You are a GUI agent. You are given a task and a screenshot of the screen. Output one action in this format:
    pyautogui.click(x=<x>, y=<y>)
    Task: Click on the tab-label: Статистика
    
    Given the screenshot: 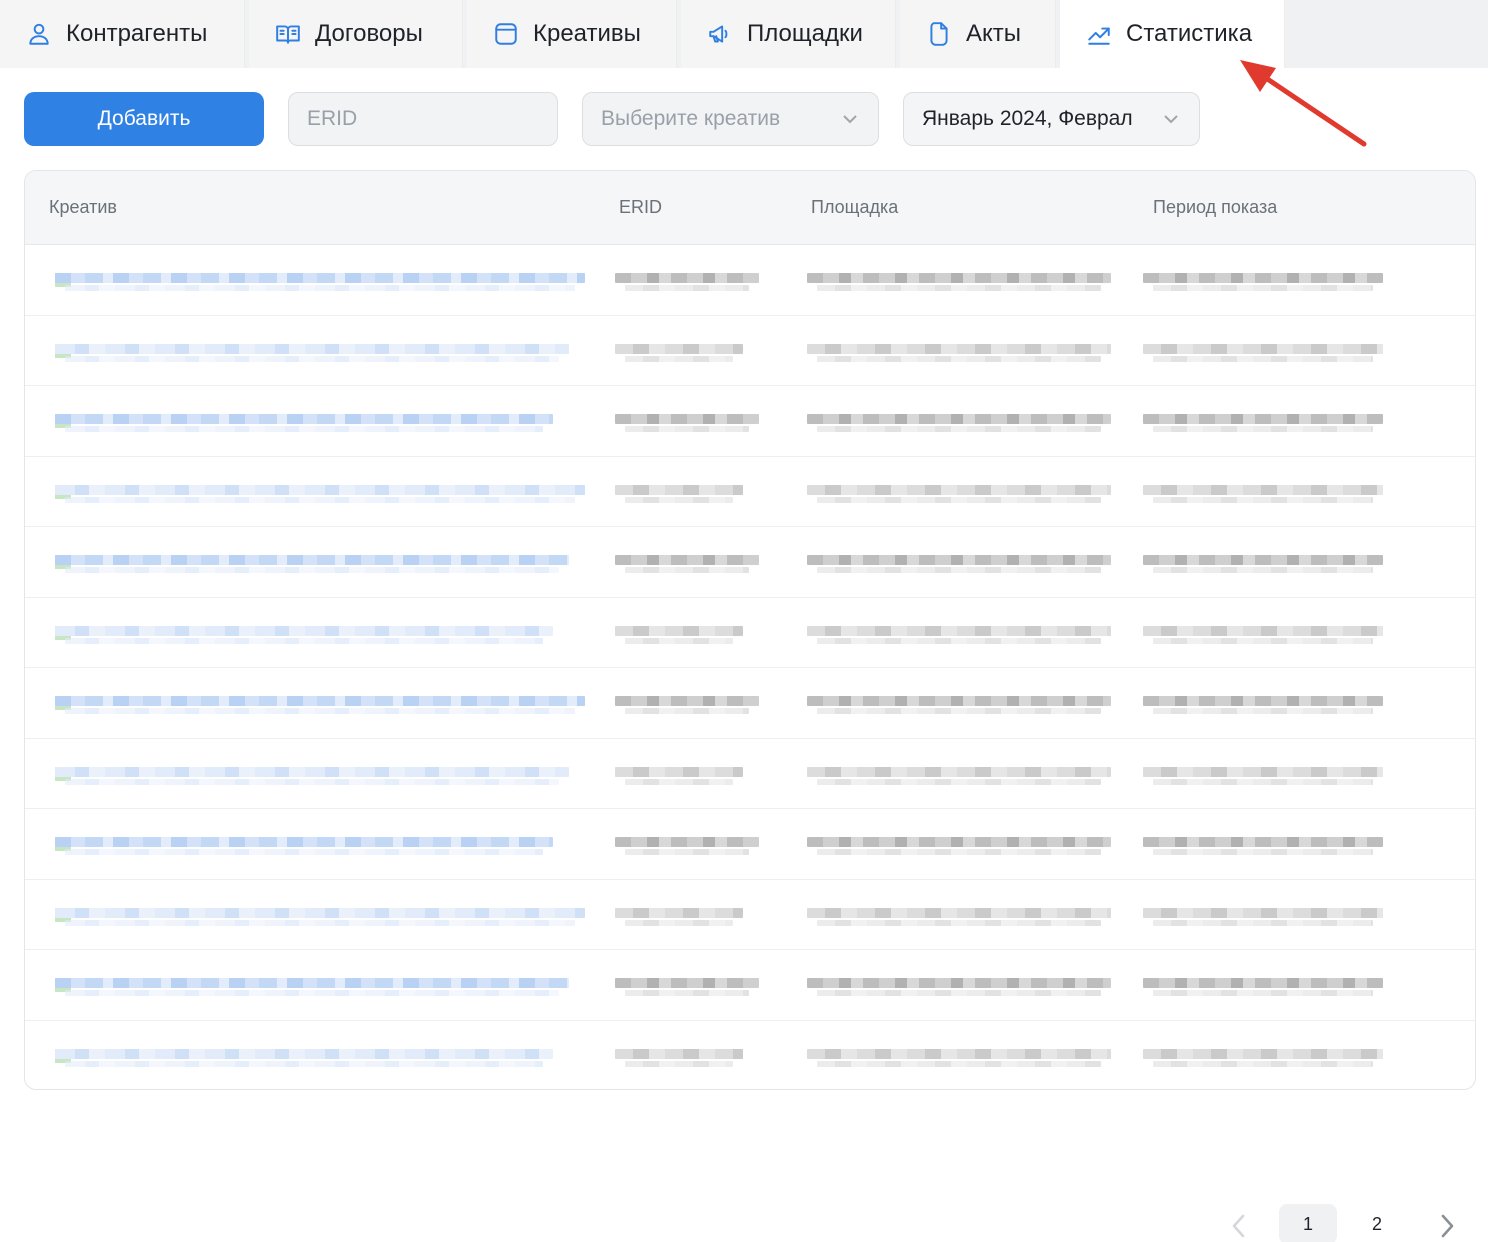 What is the action you would take?
    pyautogui.click(x=1189, y=33)
    